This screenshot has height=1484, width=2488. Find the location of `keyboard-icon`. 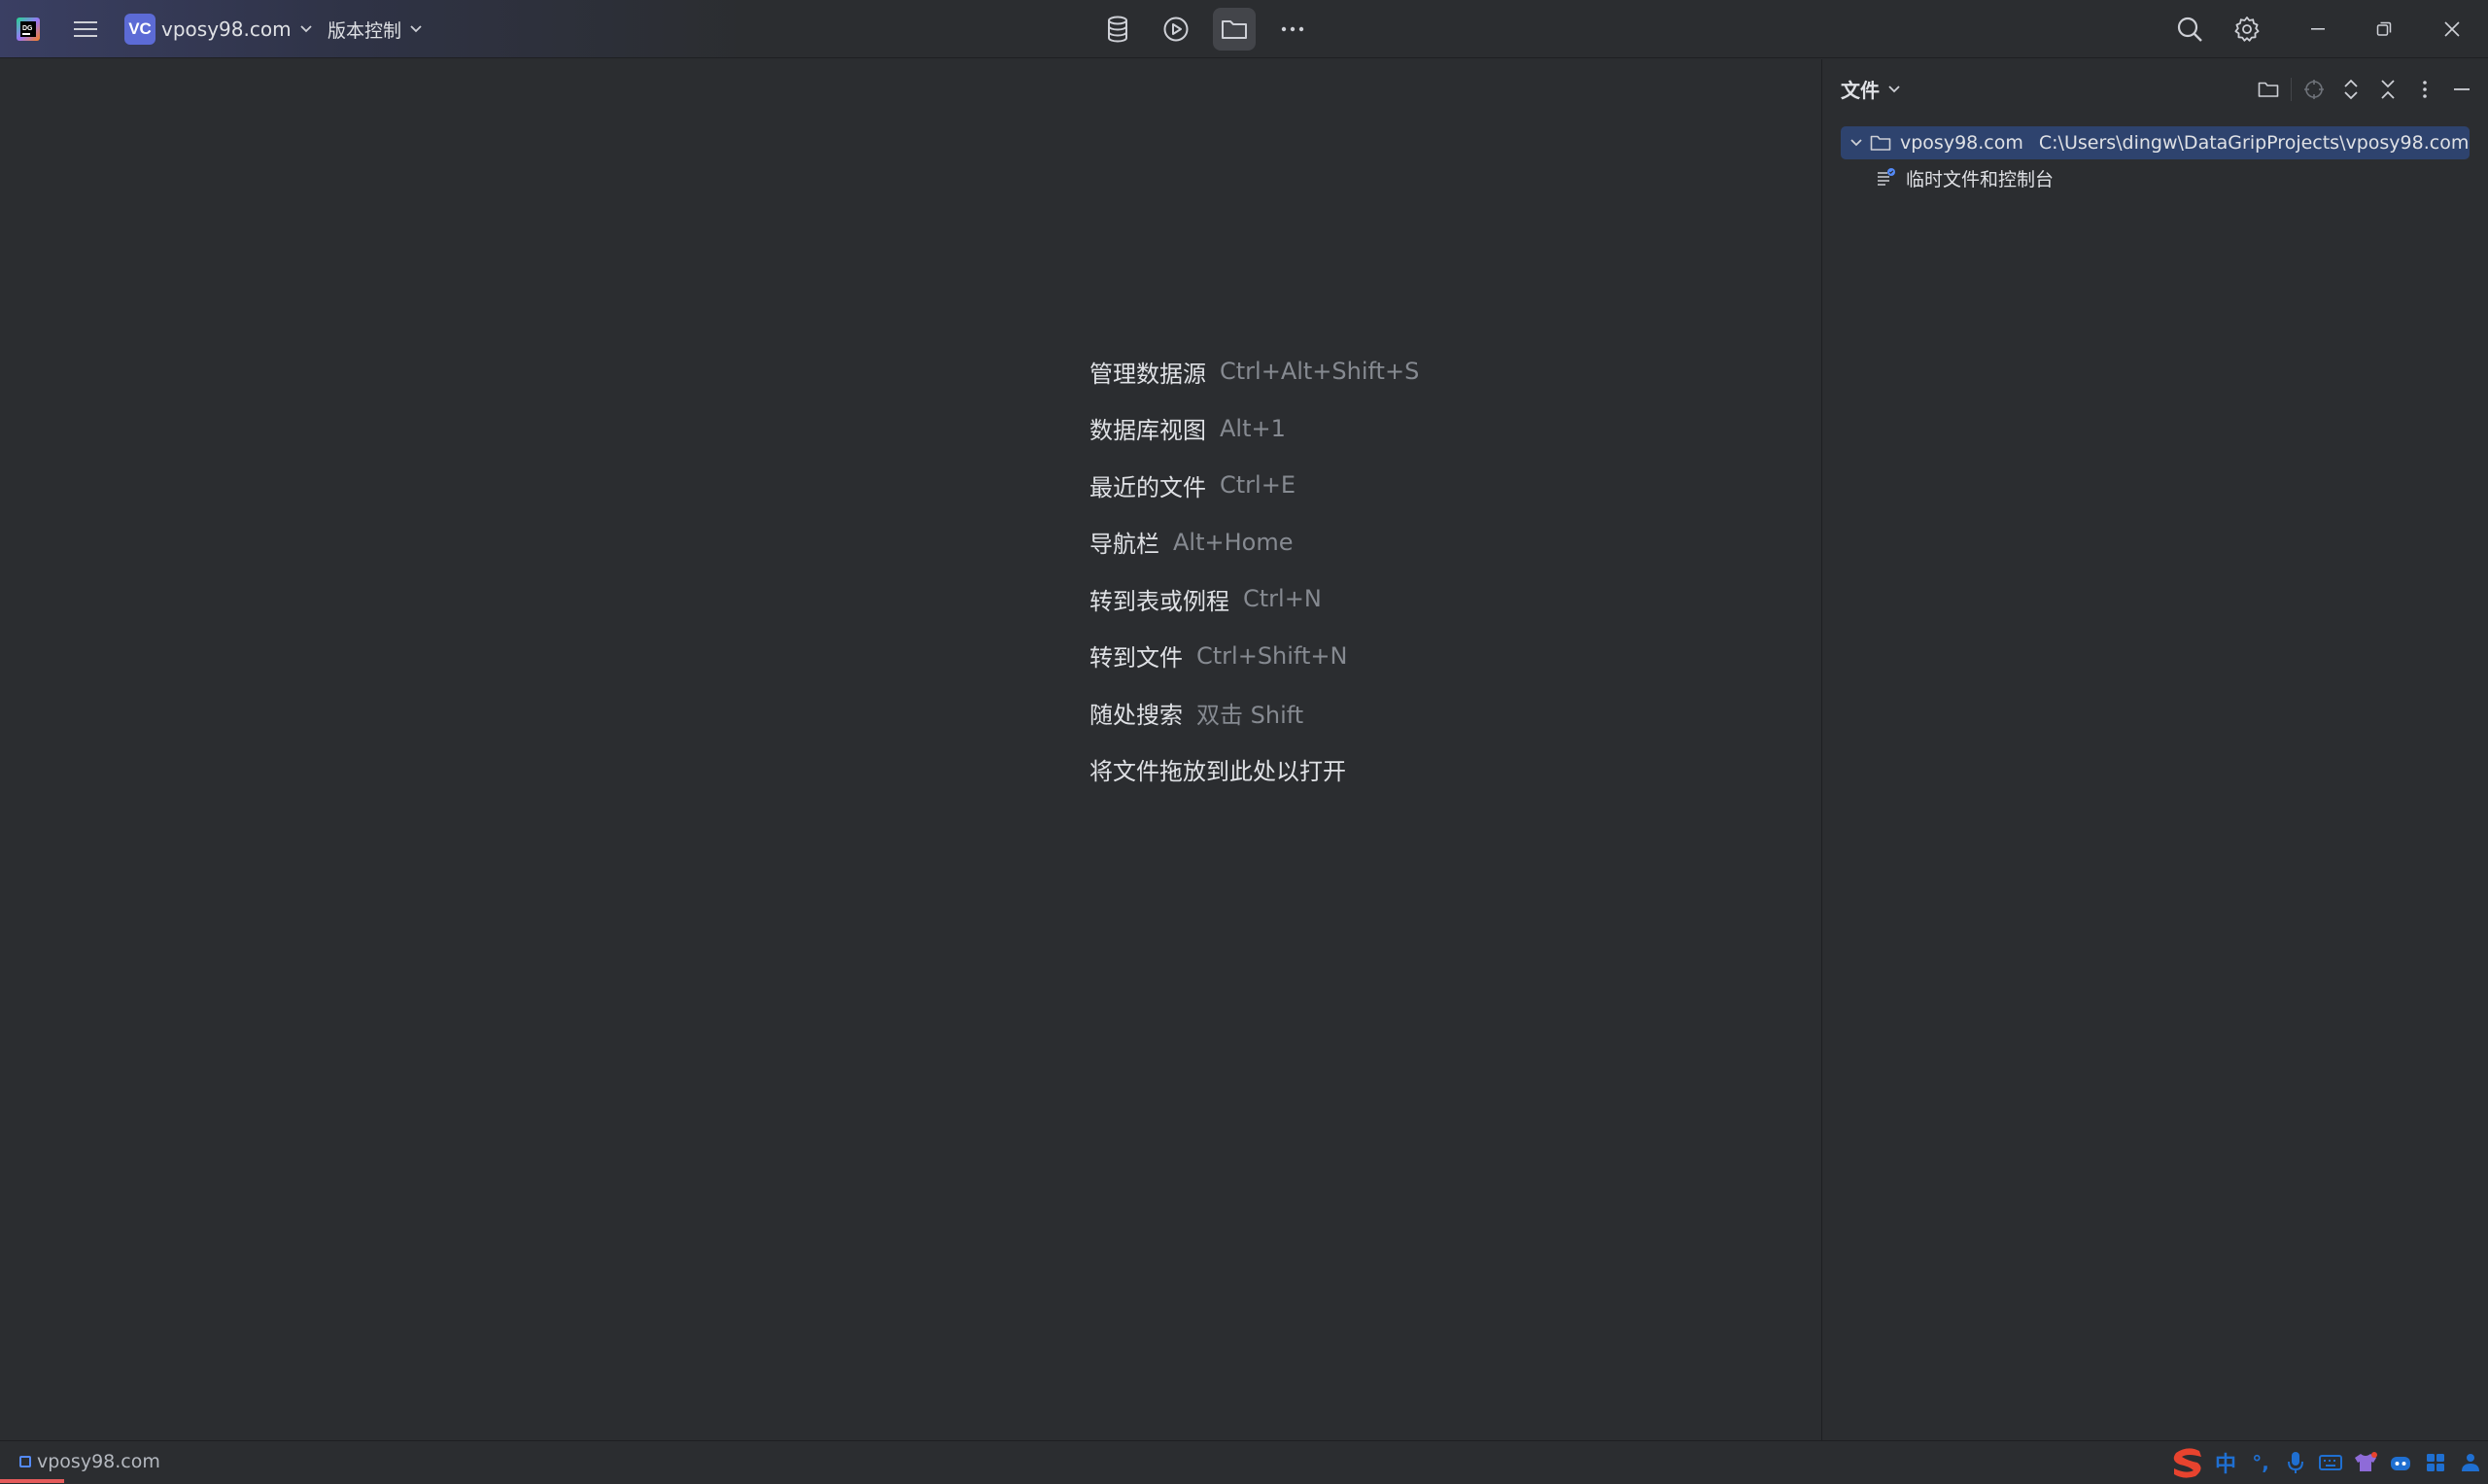

keyboard-icon is located at coordinates (2330, 1462).